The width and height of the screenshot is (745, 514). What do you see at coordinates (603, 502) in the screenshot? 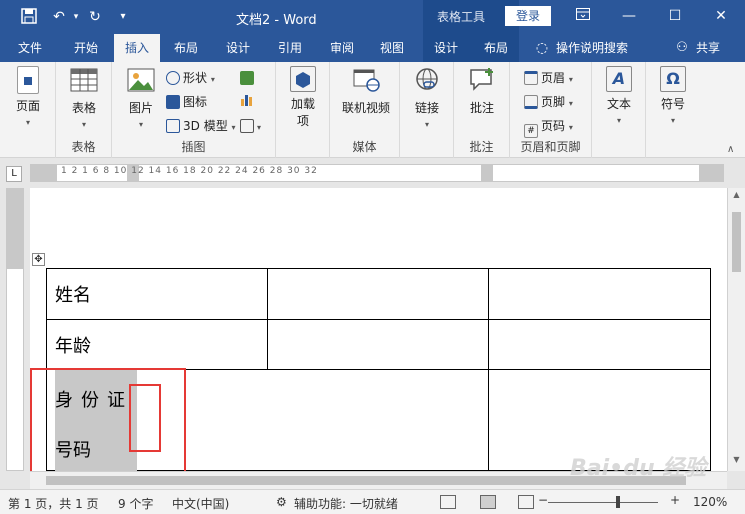
I see `zoom-slider` at bounding box center [603, 502].